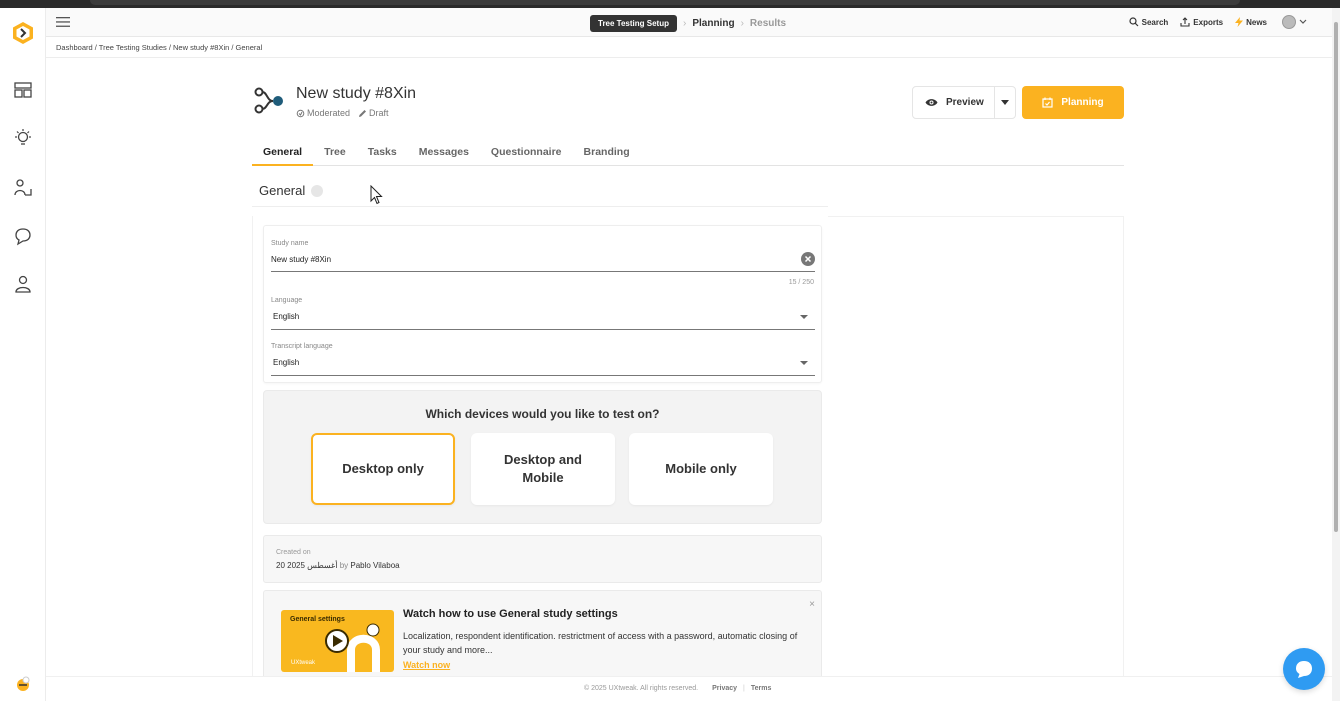 This screenshot has height=701, width=1340. I want to click on chat-icon, so click(23, 236).